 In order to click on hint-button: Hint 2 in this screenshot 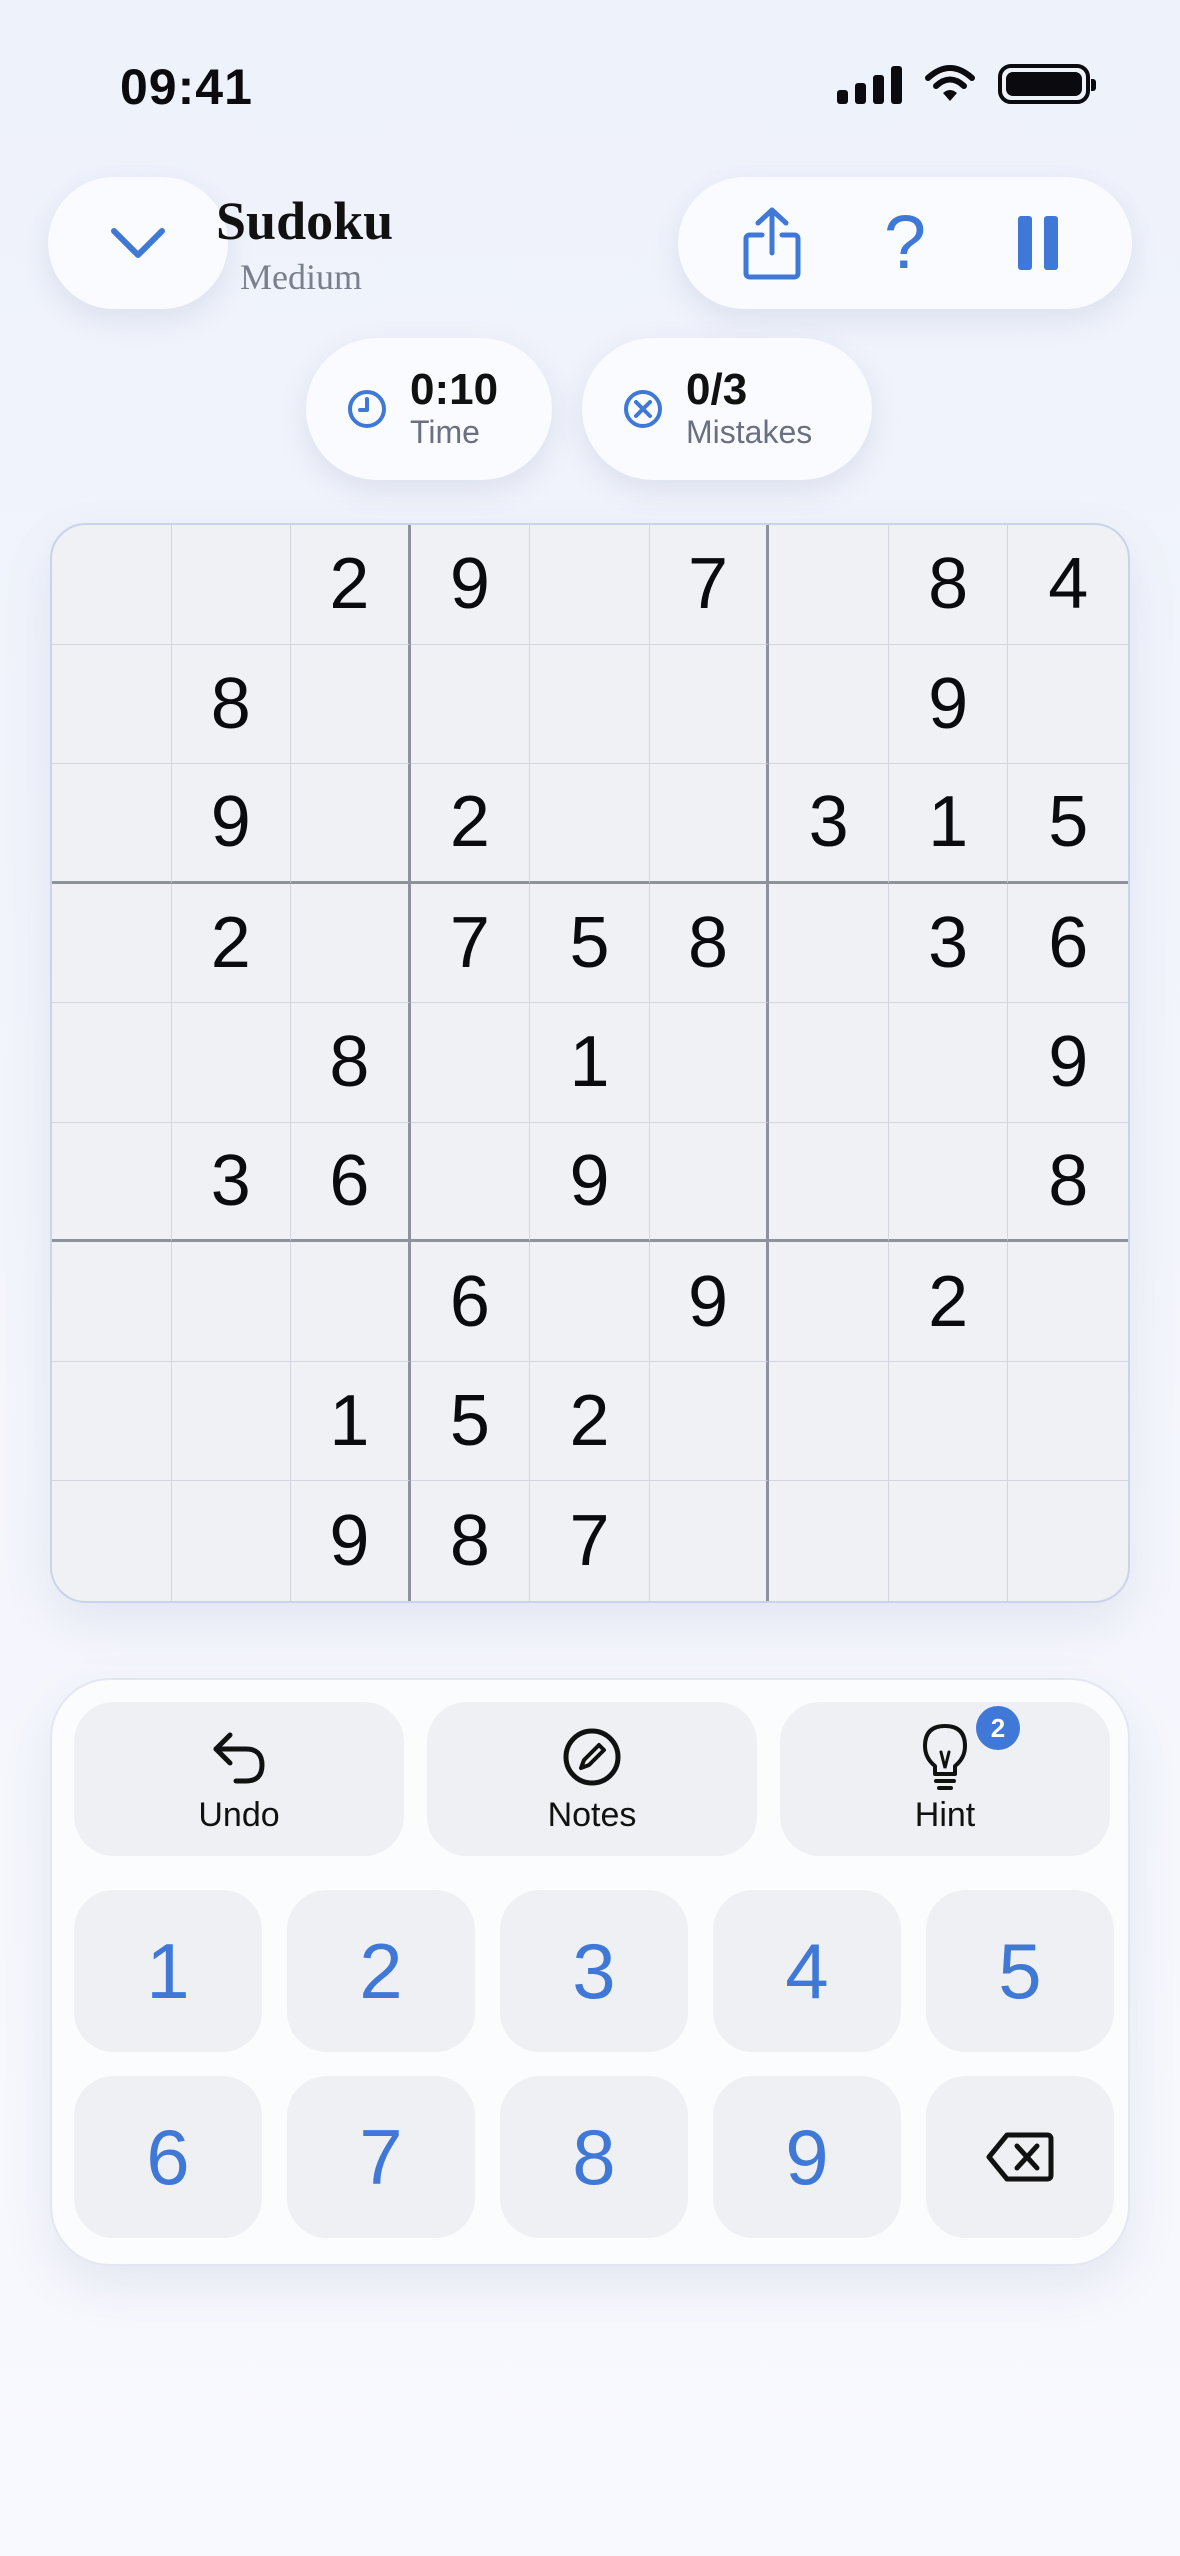, I will do `click(945, 1779)`.